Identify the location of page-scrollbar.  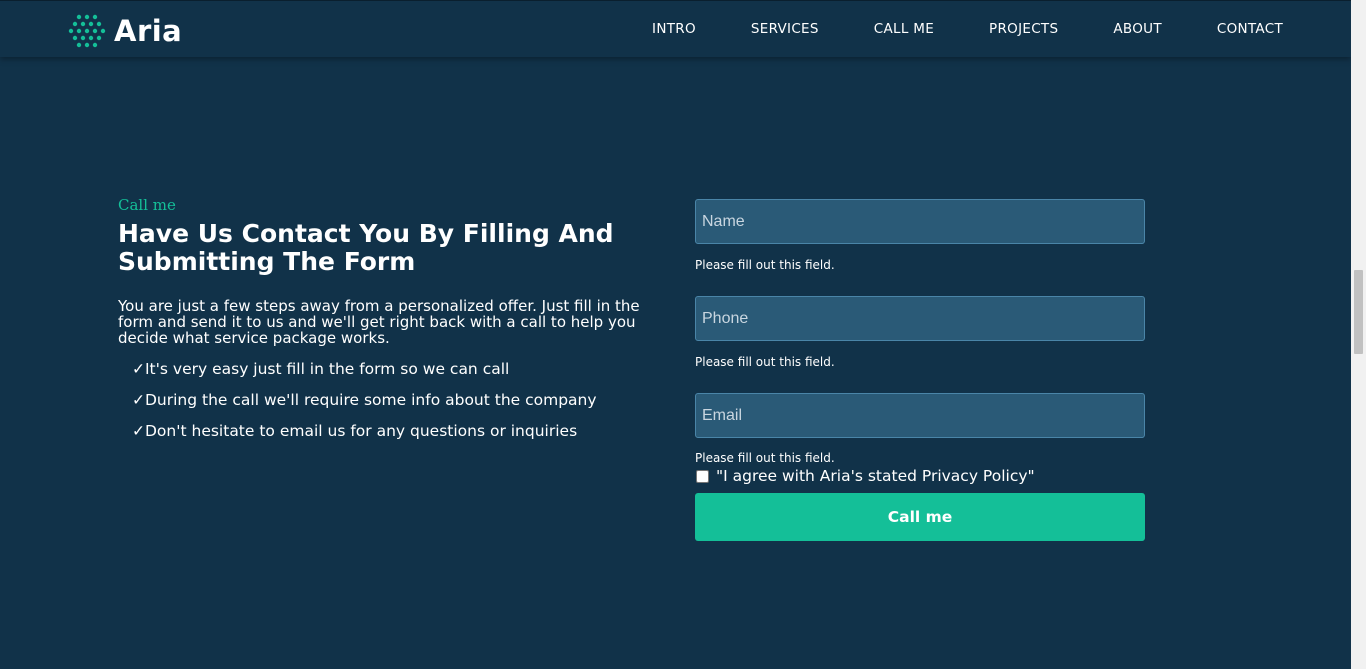
(1358, 334).